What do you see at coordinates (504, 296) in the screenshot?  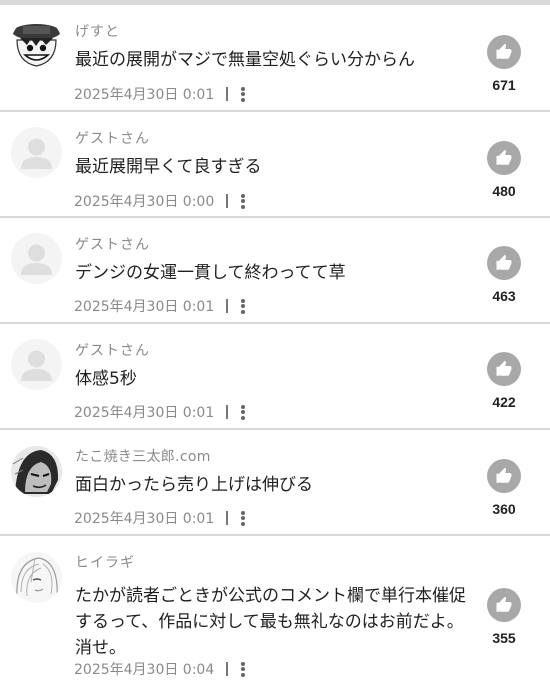 I see `like-count: 463` at bounding box center [504, 296].